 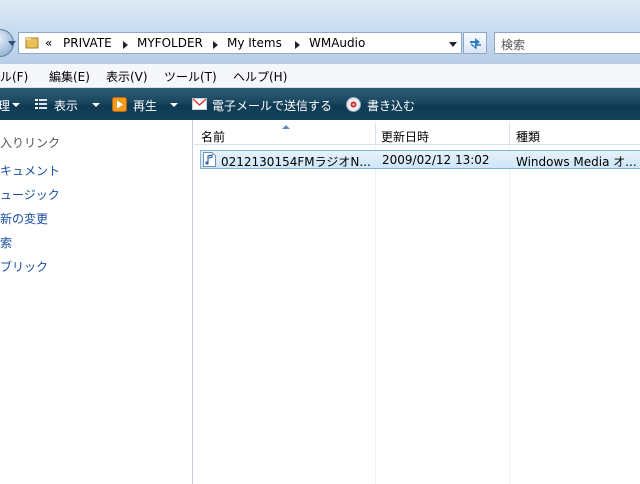 I want to click on refresh-icon, so click(x=475, y=44).